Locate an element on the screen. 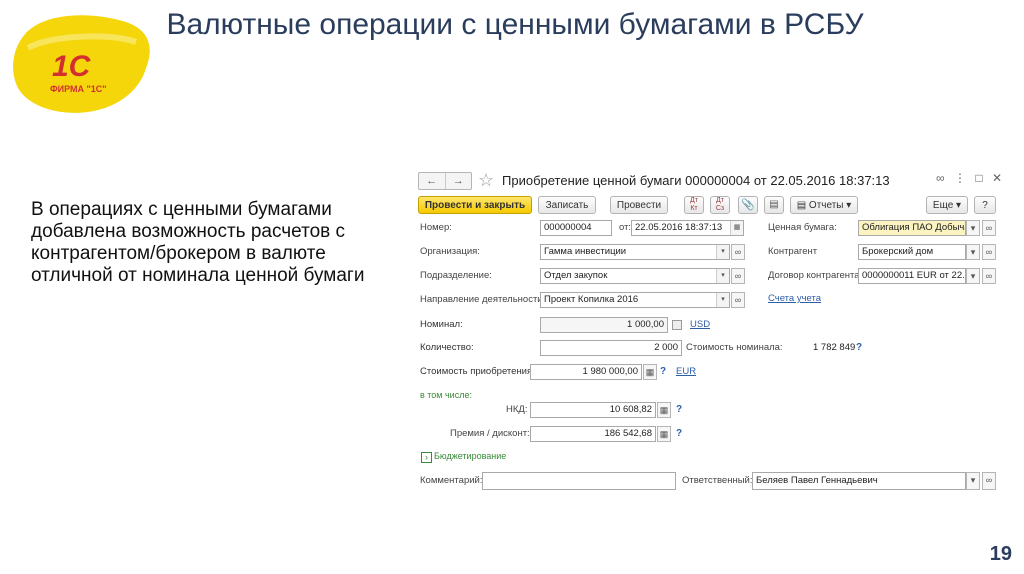 The height and width of the screenshot is (574, 1024). budgeting-group: Бюджетирование is located at coordinates (470, 456).